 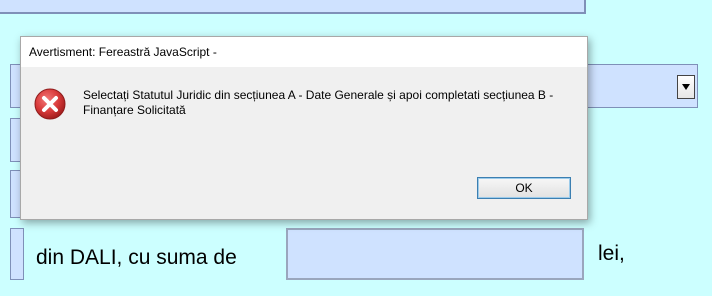 I want to click on dropdown-arrow-button, so click(x=686, y=87).